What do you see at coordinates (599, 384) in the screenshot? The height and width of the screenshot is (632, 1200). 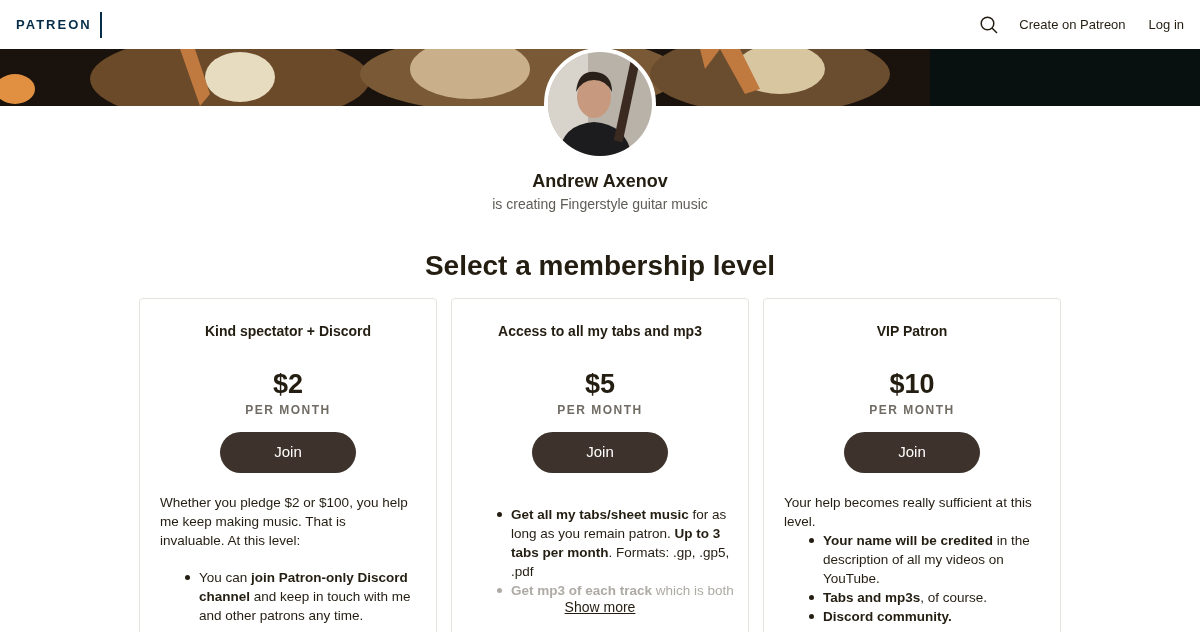 I see `tier-price: $5` at bounding box center [599, 384].